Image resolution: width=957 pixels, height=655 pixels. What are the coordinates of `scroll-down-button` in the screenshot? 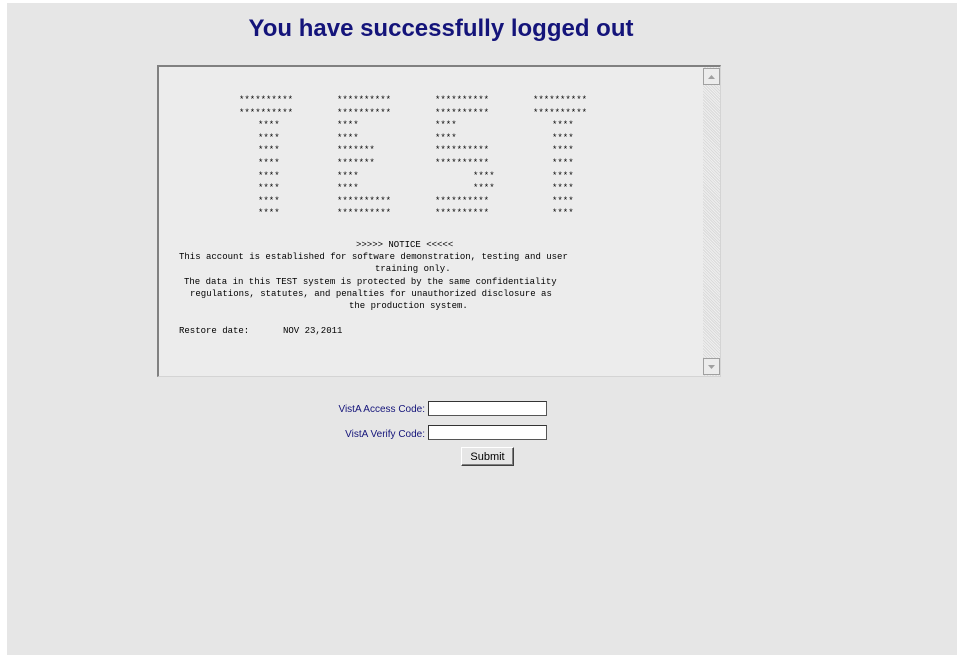 It's located at (711, 366).